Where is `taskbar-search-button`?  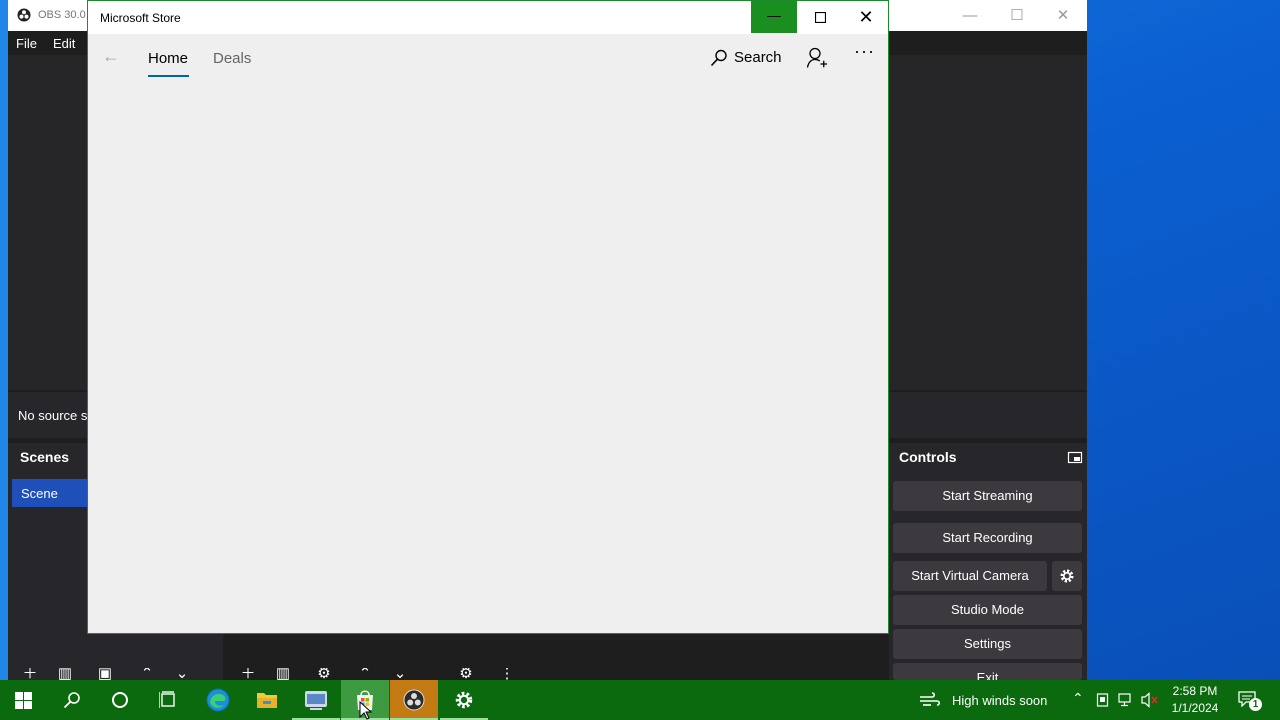 taskbar-search-button is located at coordinates (72, 700).